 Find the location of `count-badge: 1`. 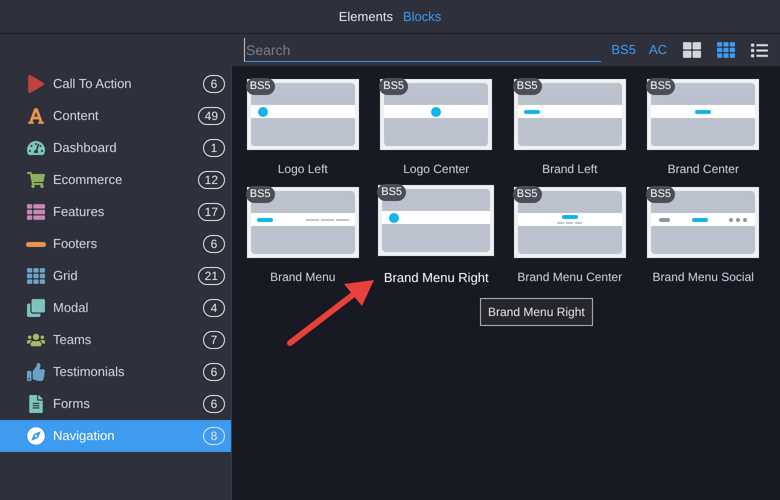

count-badge: 1 is located at coordinates (214, 148).